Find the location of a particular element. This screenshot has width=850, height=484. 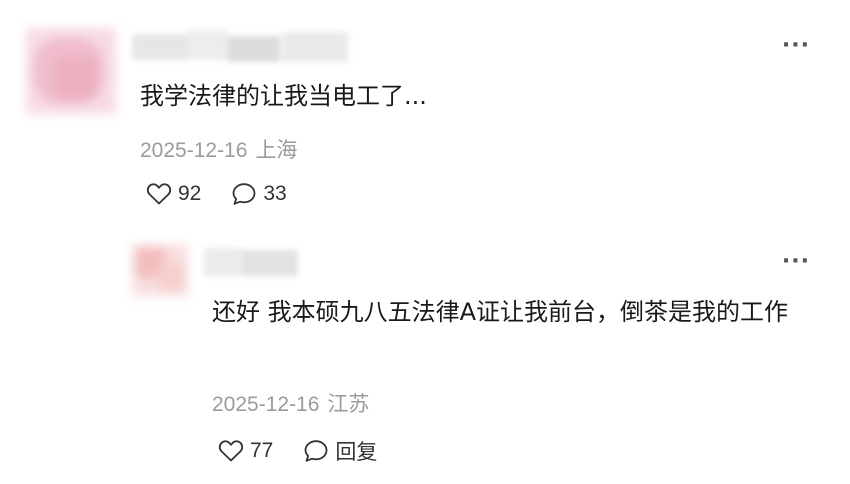

comment-actions: 77 回复 is located at coordinates (297, 451).